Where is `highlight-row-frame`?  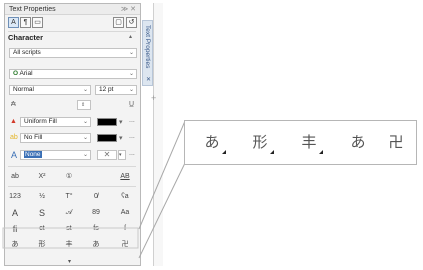
highlight-row-frame is located at coordinates (70, 238).